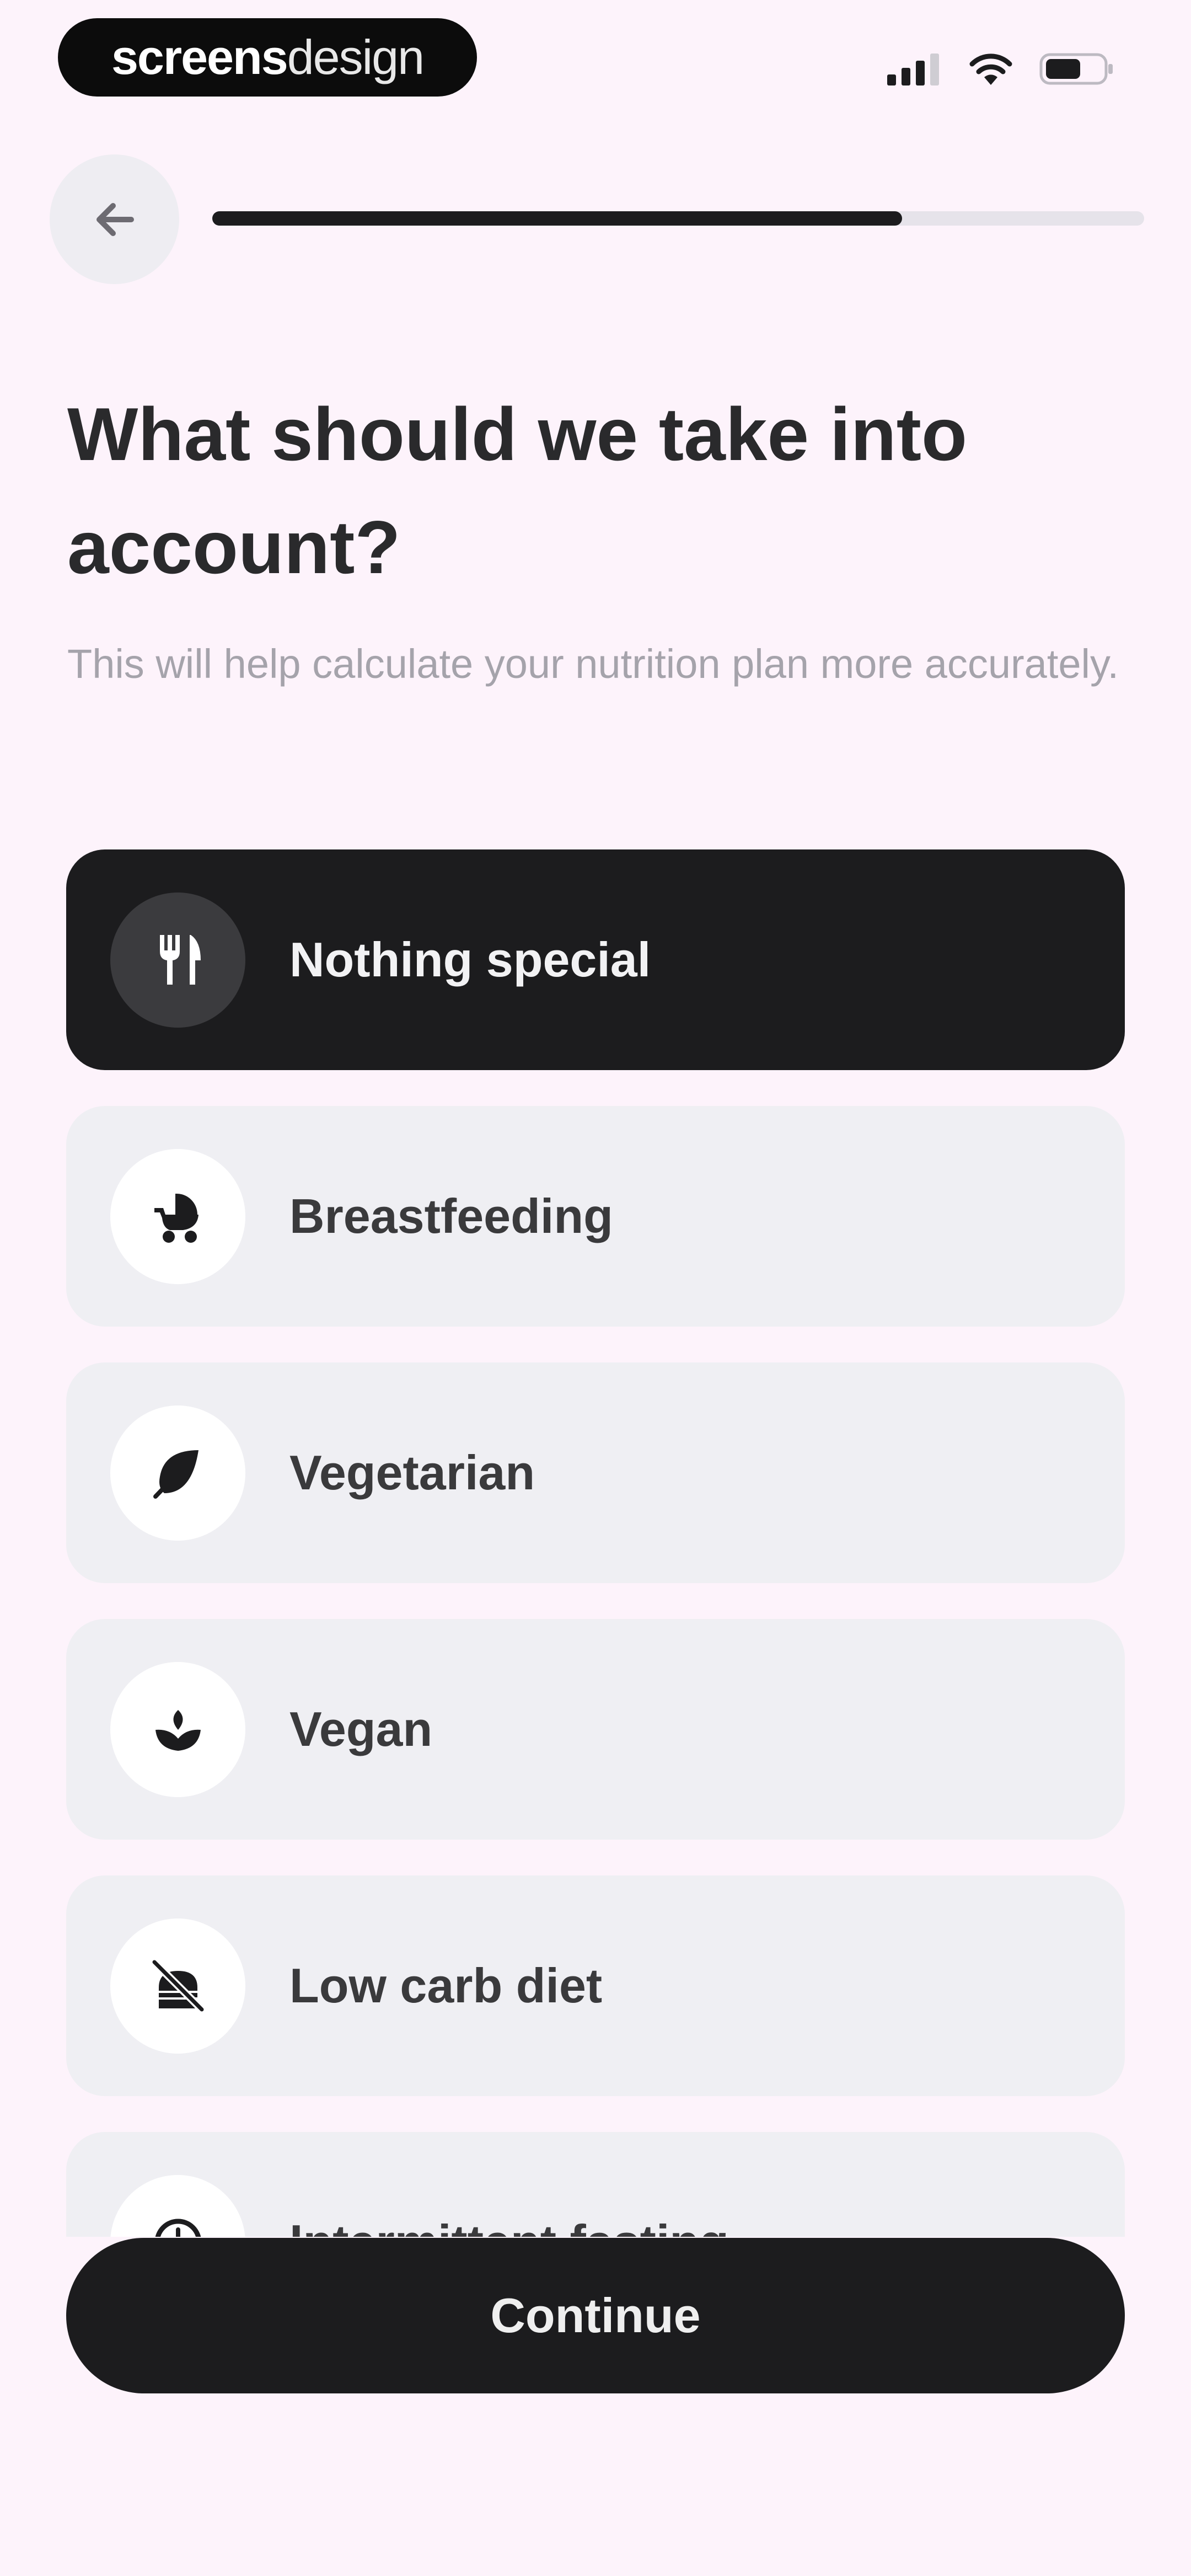 Image resolution: width=1191 pixels, height=2576 pixels. What do you see at coordinates (470, 959) in the screenshot?
I see `option-label: Nothing special` at bounding box center [470, 959].